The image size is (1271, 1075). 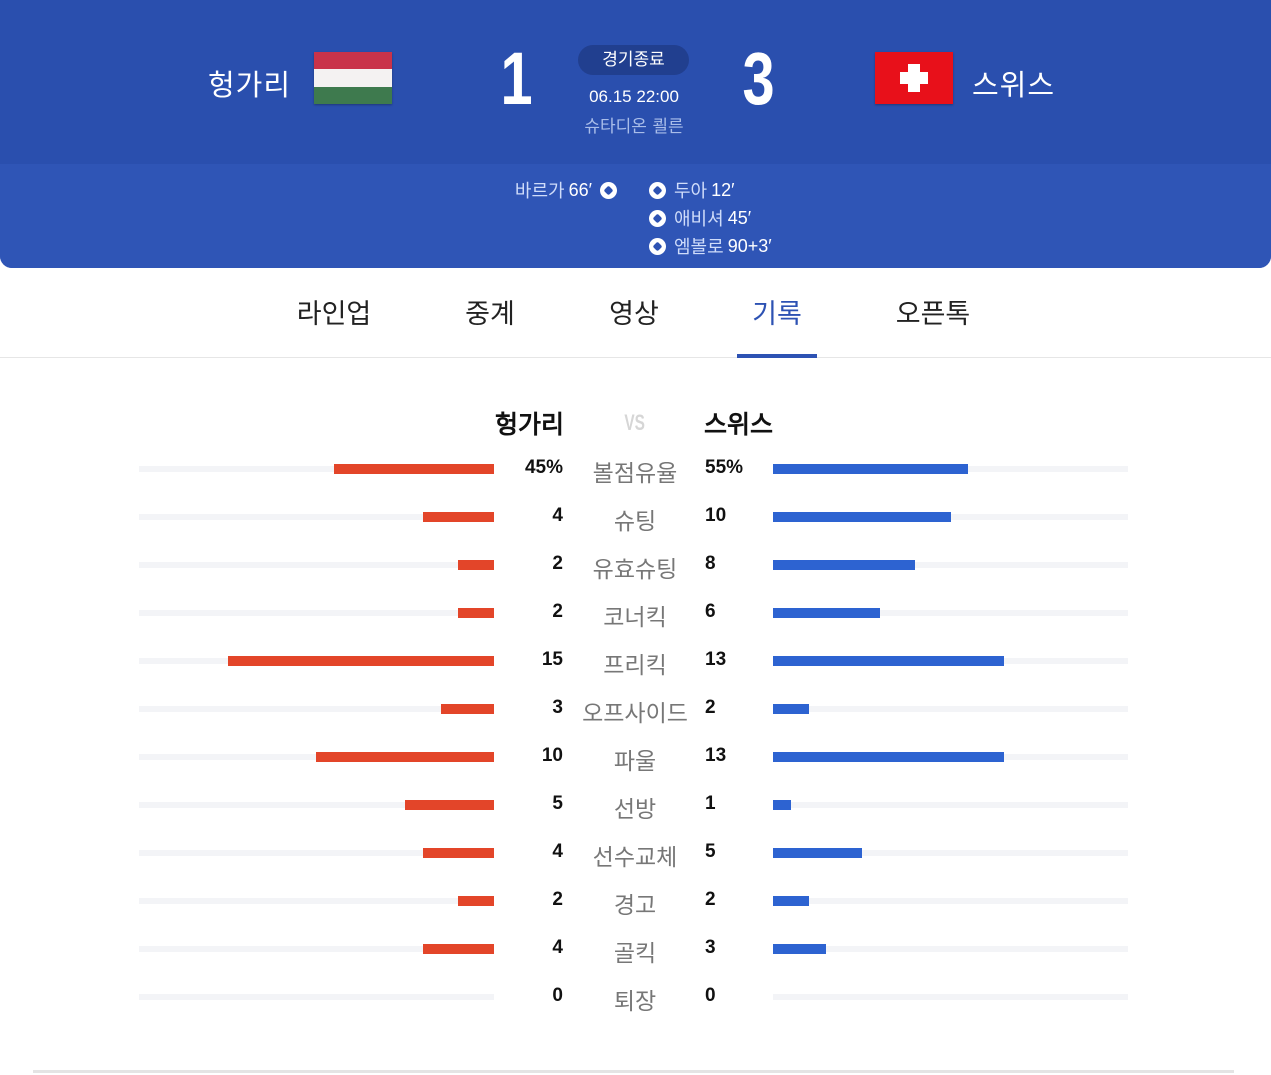 What do you see at coordinates (633, 1071) in the screenshot?
I see `divider` at bounding box center [633, 1071].